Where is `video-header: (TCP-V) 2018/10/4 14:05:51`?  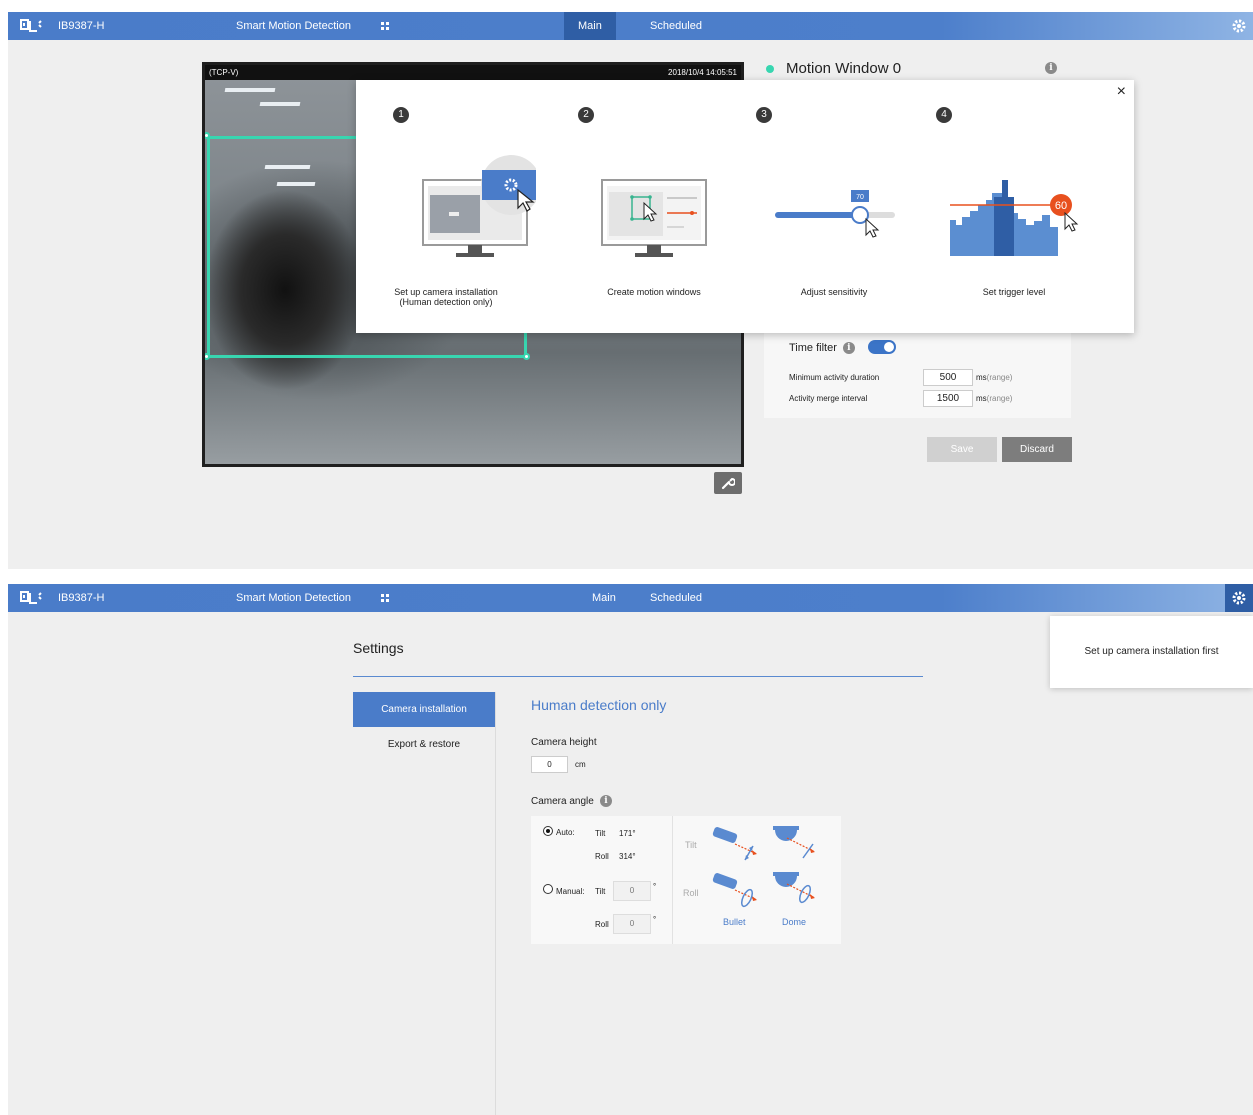 video-header: (TCP-V) 2018/10/4 14:05:51 is located at coordinates (473, 72).